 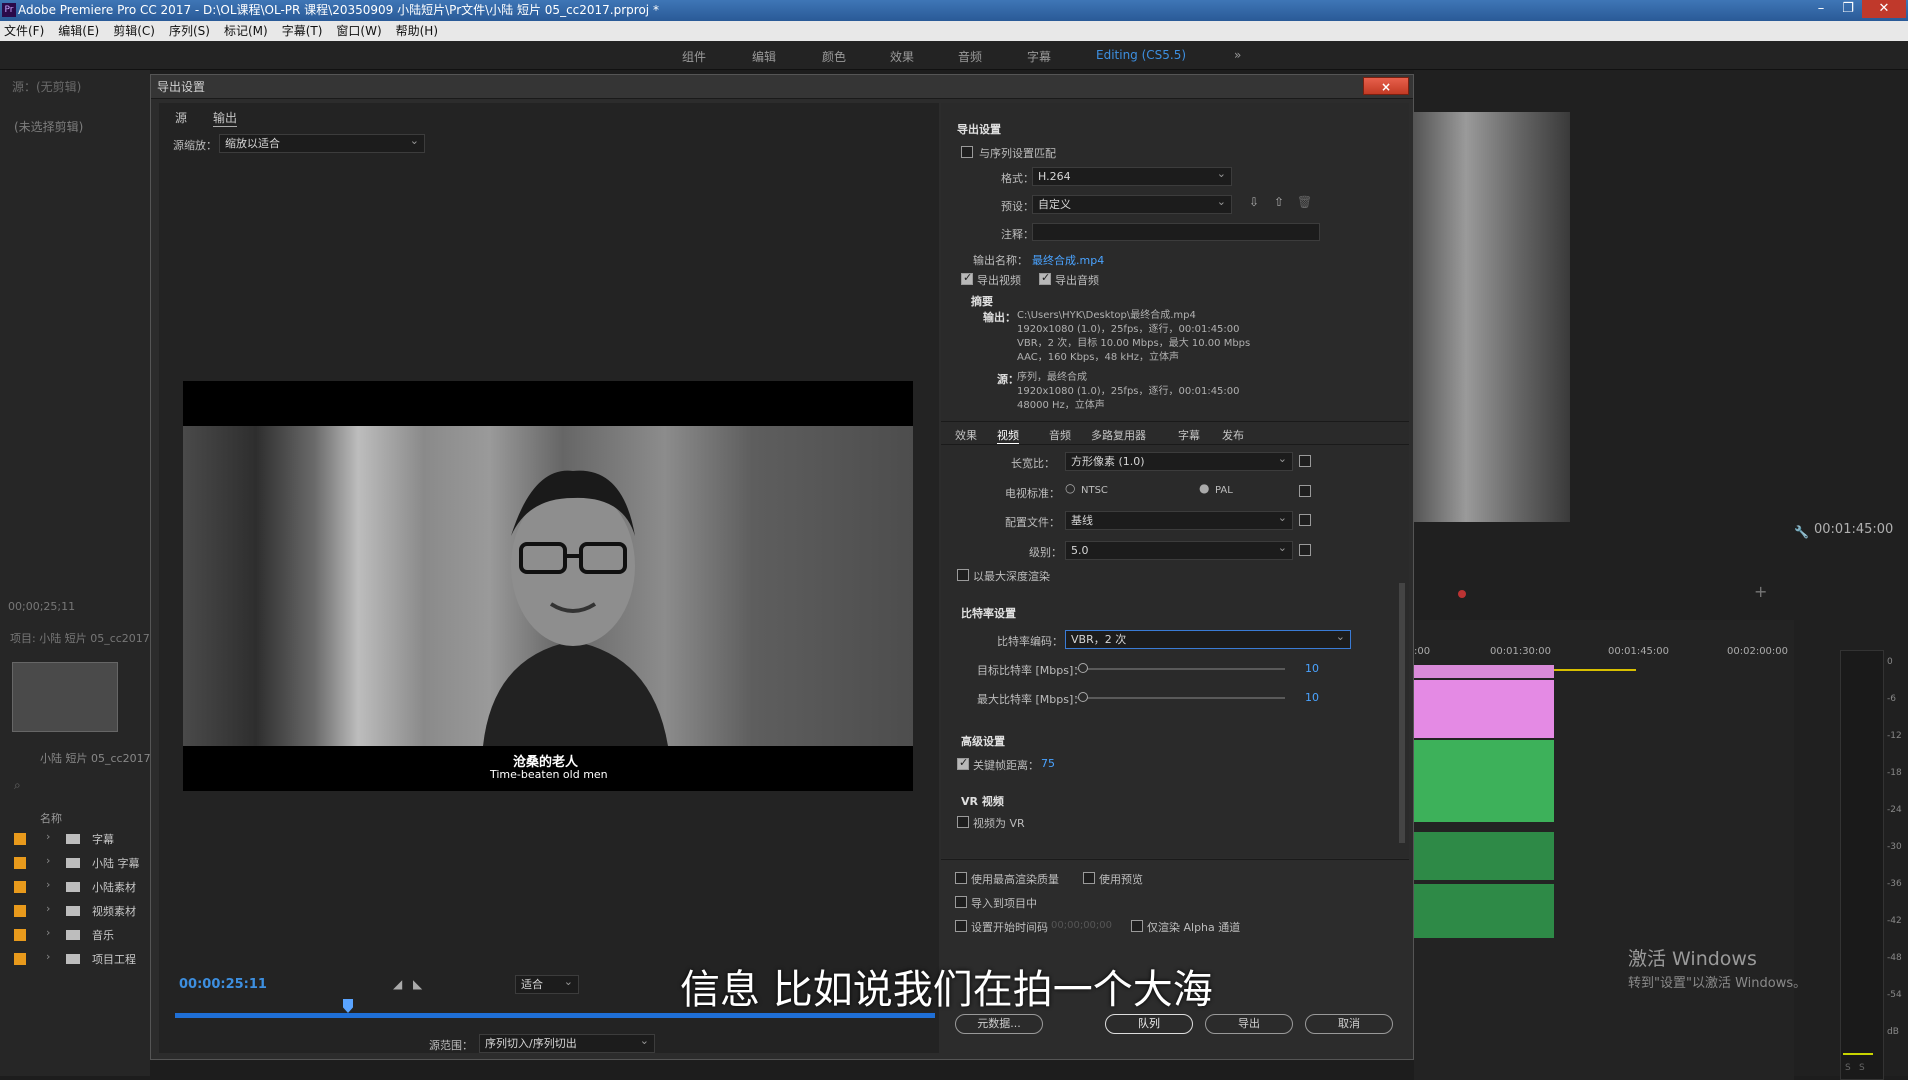 What do you see at coordinates (961, 878) in the screenshot?
I see `max-render-quality-checkbox` at bounding box center [961, 878].